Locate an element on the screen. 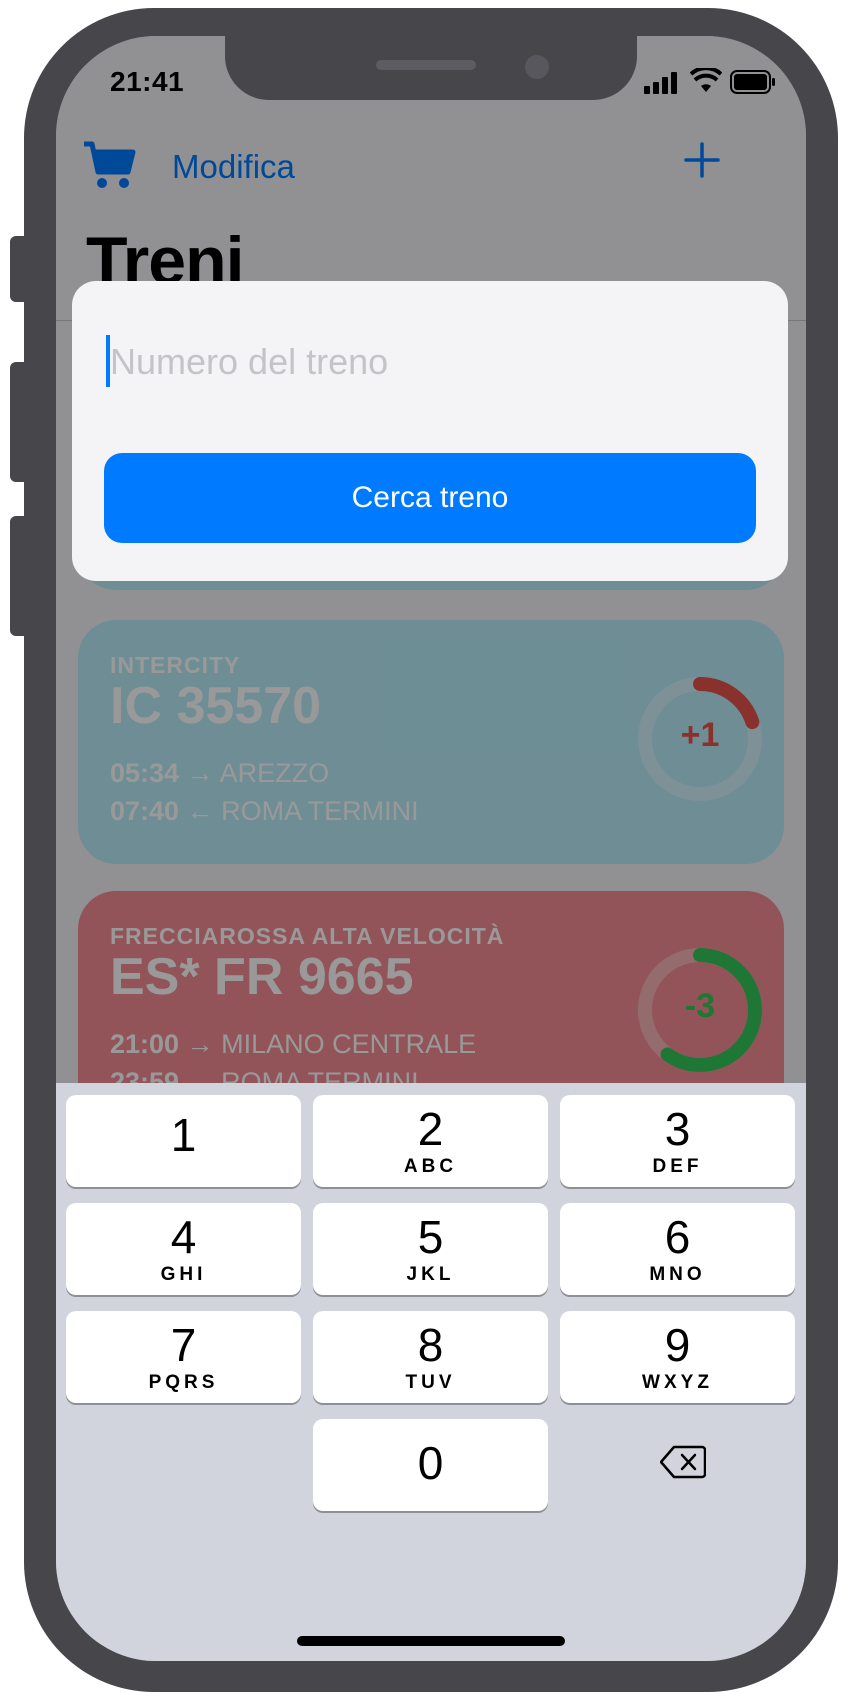 This screenshot has width=852, height=1700. key-2: 2 ABC is located at coordinates (430, 1141).